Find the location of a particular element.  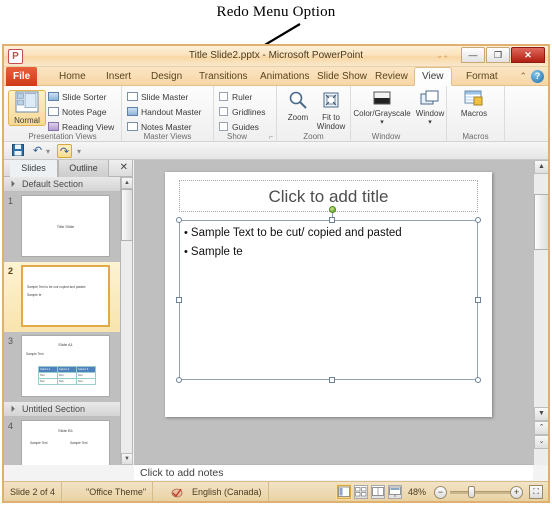

tab-review: Review is located at coordinates (391, 76).